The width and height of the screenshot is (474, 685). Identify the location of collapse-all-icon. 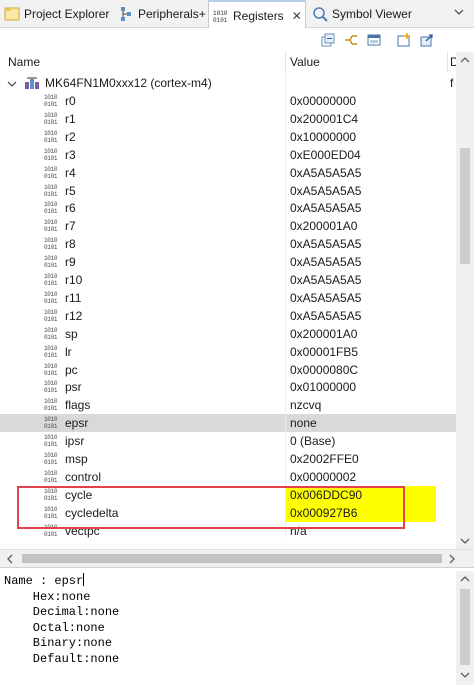
(328, 40).